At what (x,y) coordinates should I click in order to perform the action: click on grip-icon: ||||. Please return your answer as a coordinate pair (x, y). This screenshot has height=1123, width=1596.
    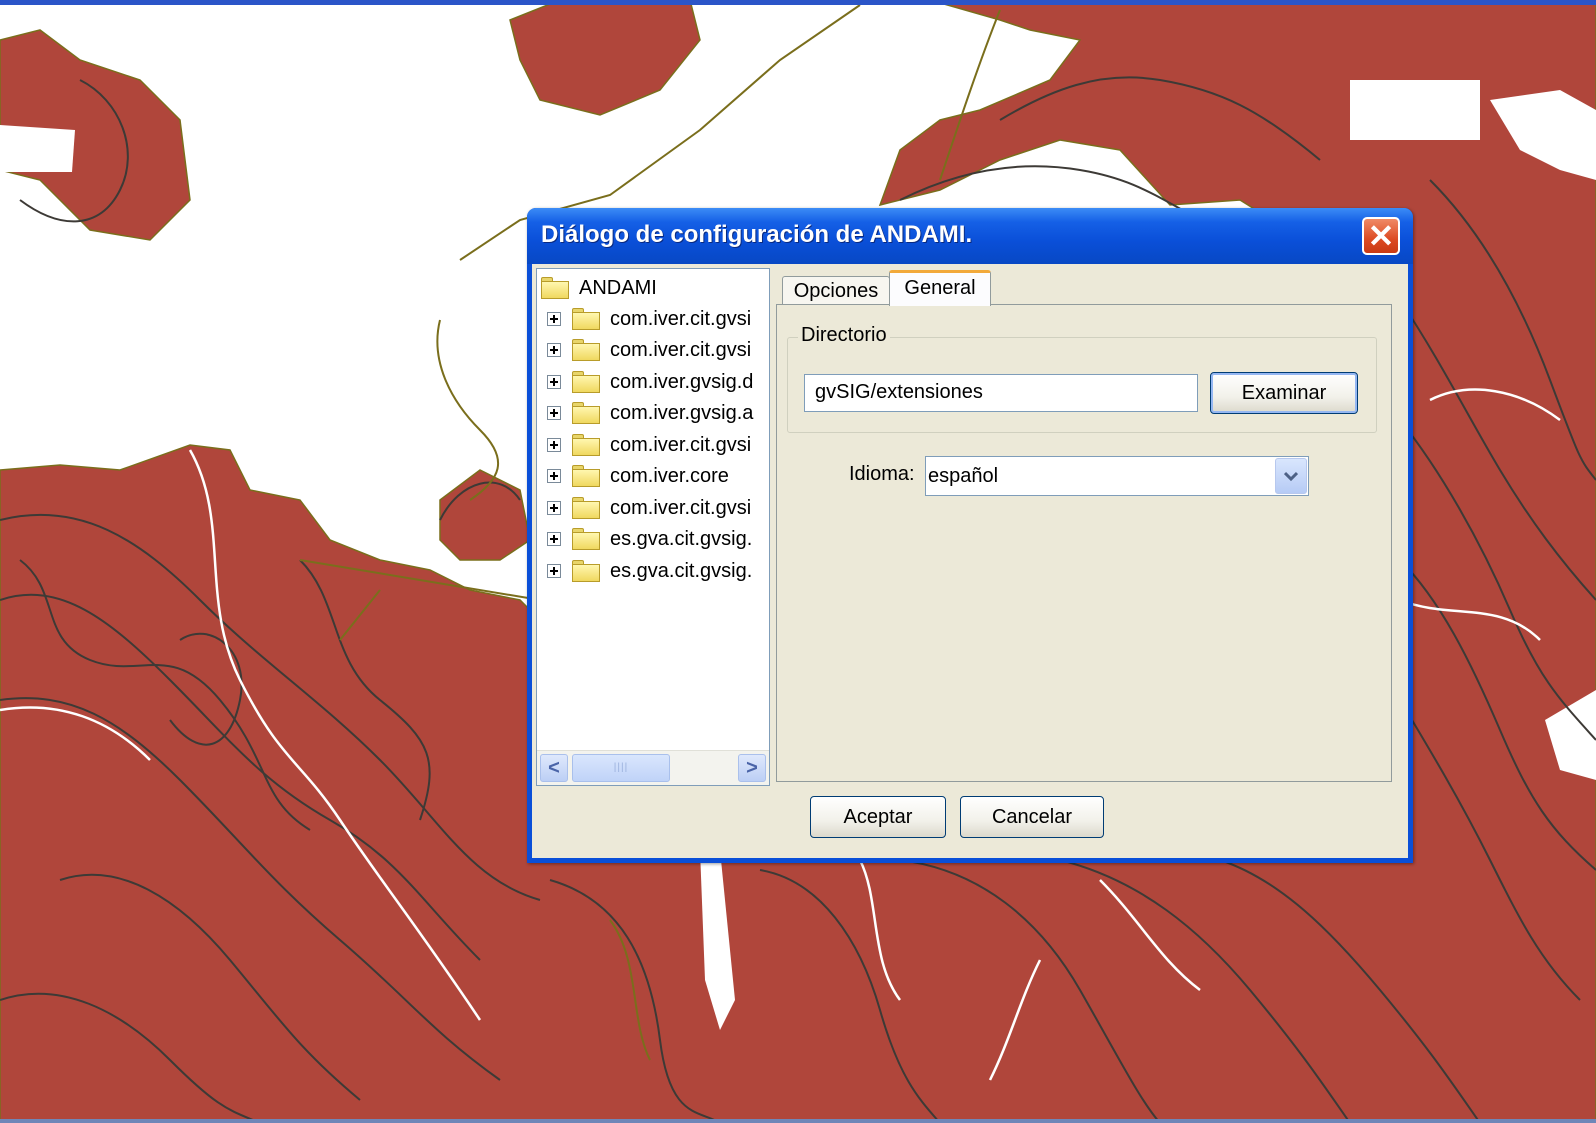
    Looking at the image, I should click on (621, 767).